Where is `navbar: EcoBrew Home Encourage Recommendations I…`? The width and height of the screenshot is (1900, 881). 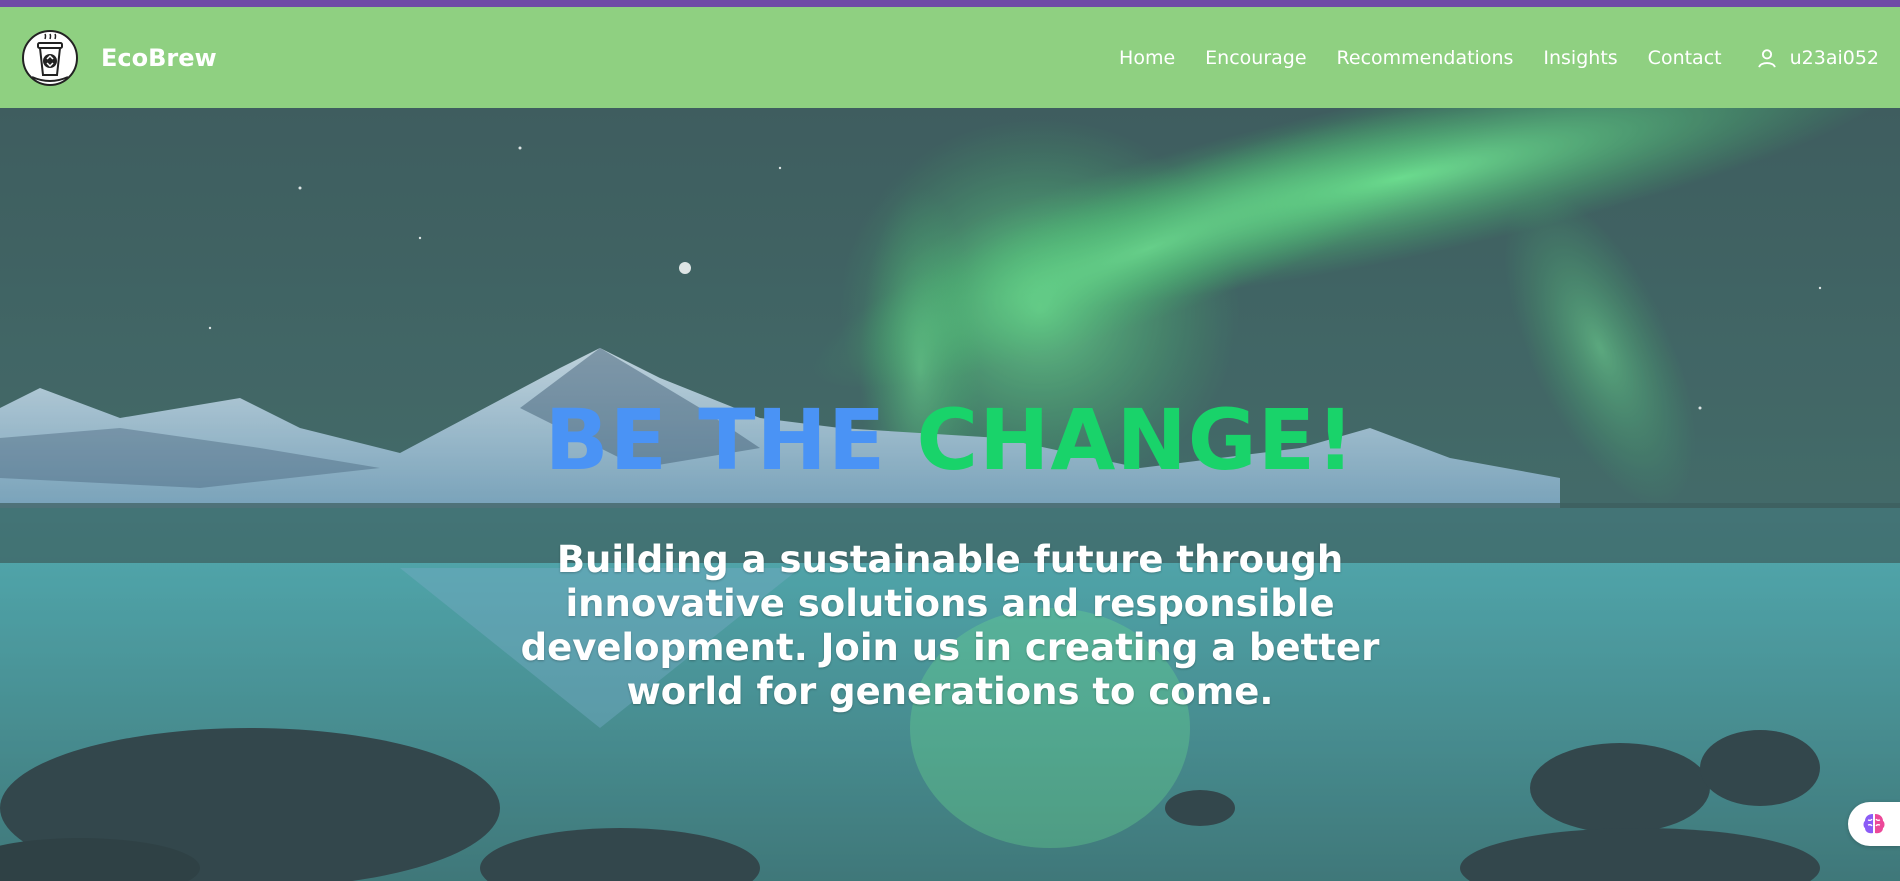
navbar: EcoBrew Home Encourage Recommendations I… is located at coordinates (950, 57).